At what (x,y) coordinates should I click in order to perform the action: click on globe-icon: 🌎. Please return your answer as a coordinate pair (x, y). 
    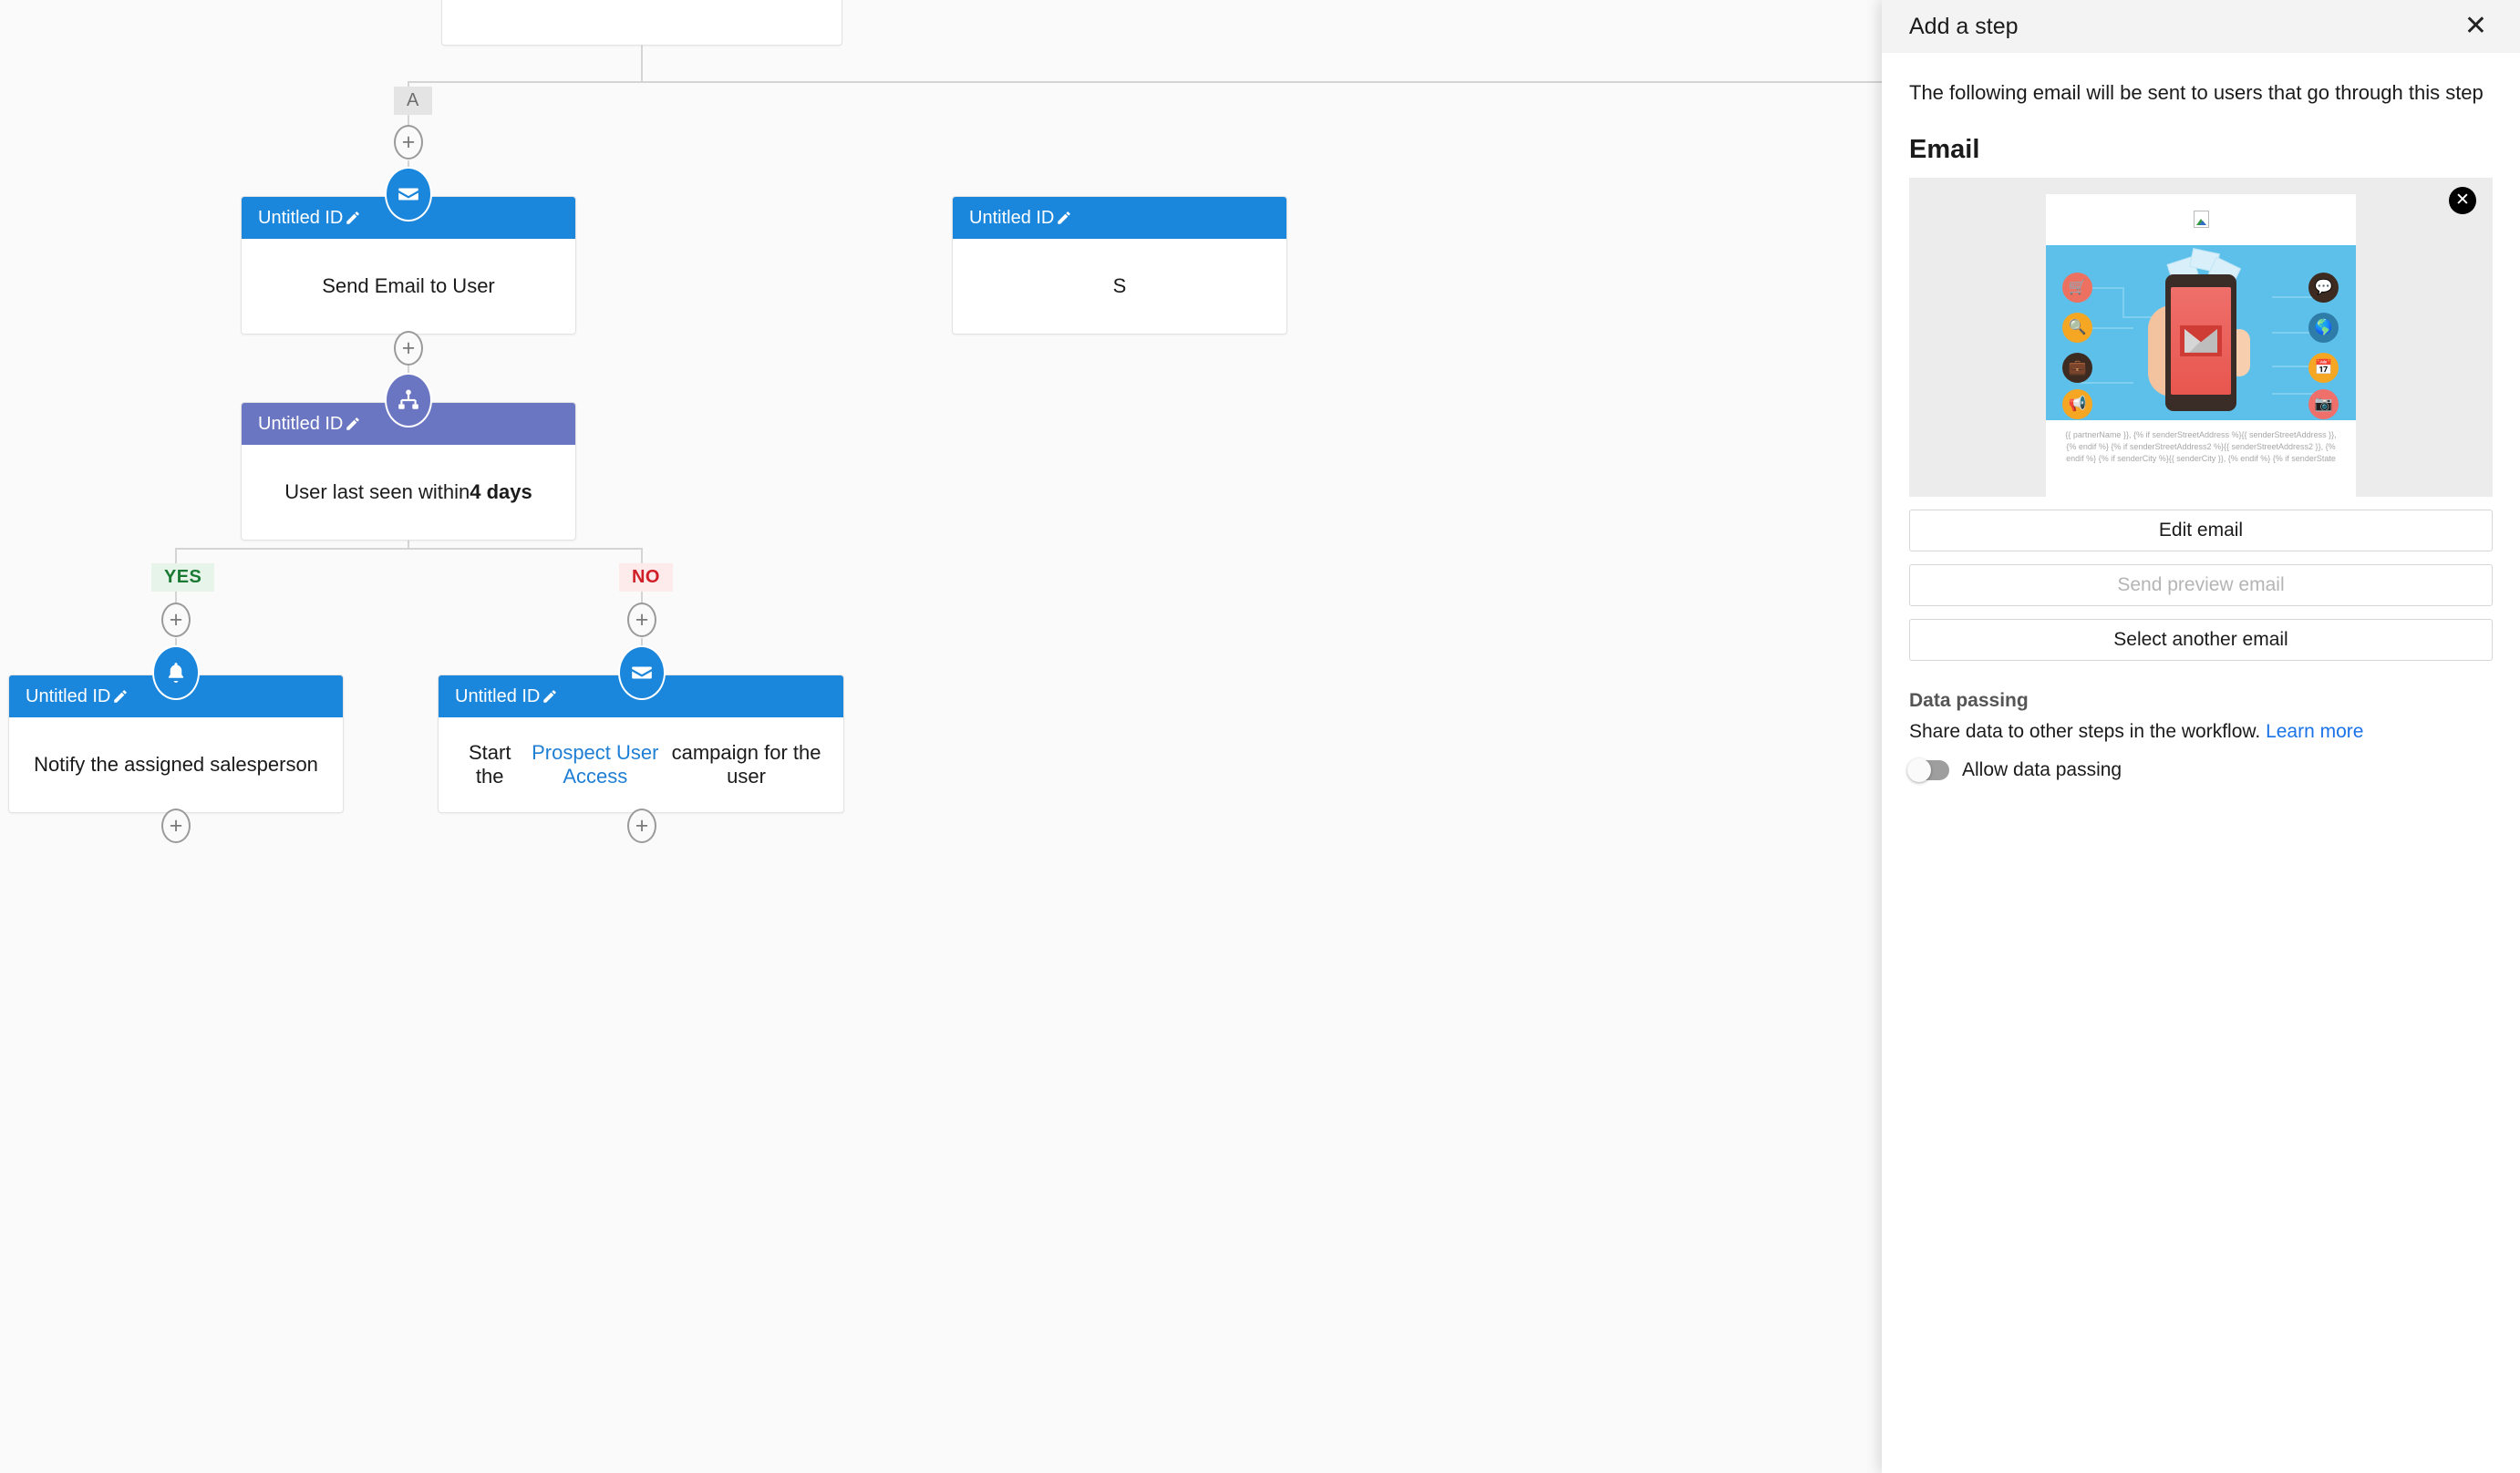
    Looking at the image, I should click on (2324, 327).